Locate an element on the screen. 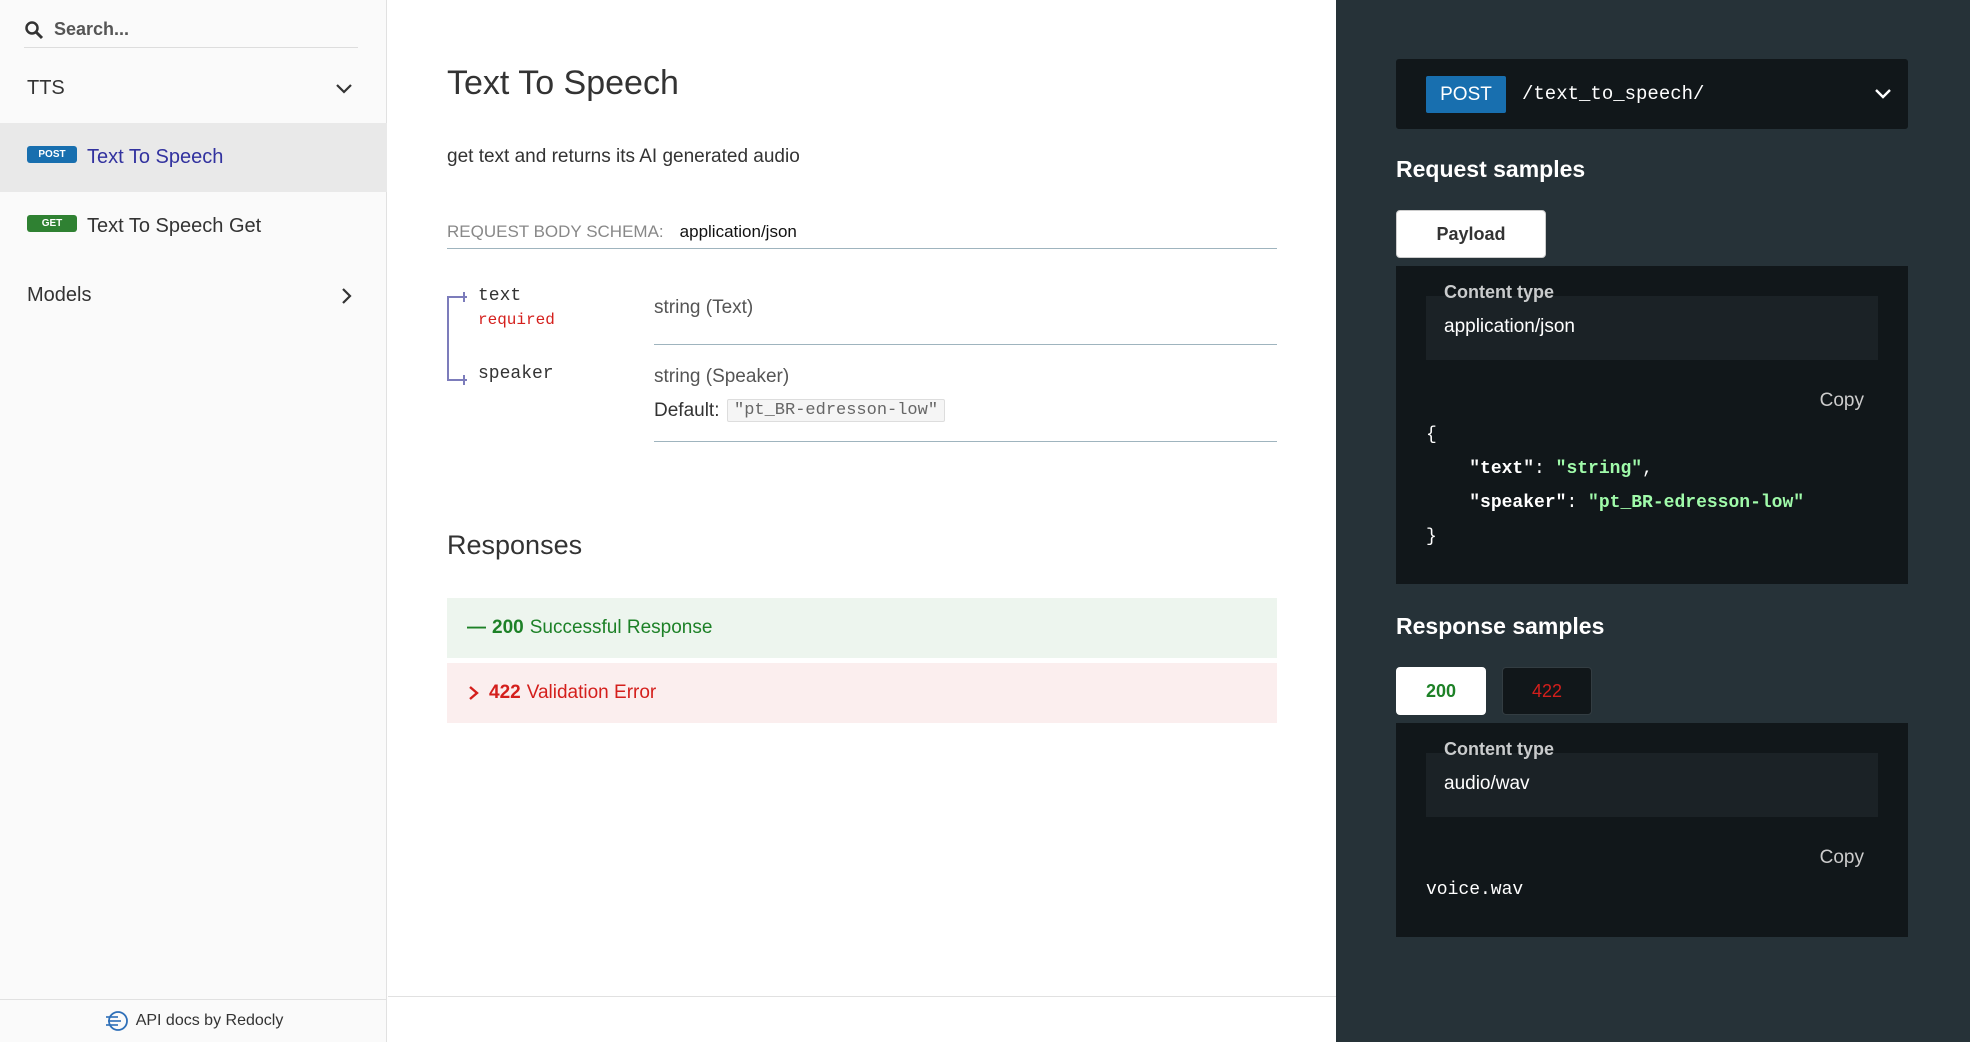  tab-response-422: 422 is located at coordinates (1547, 691).